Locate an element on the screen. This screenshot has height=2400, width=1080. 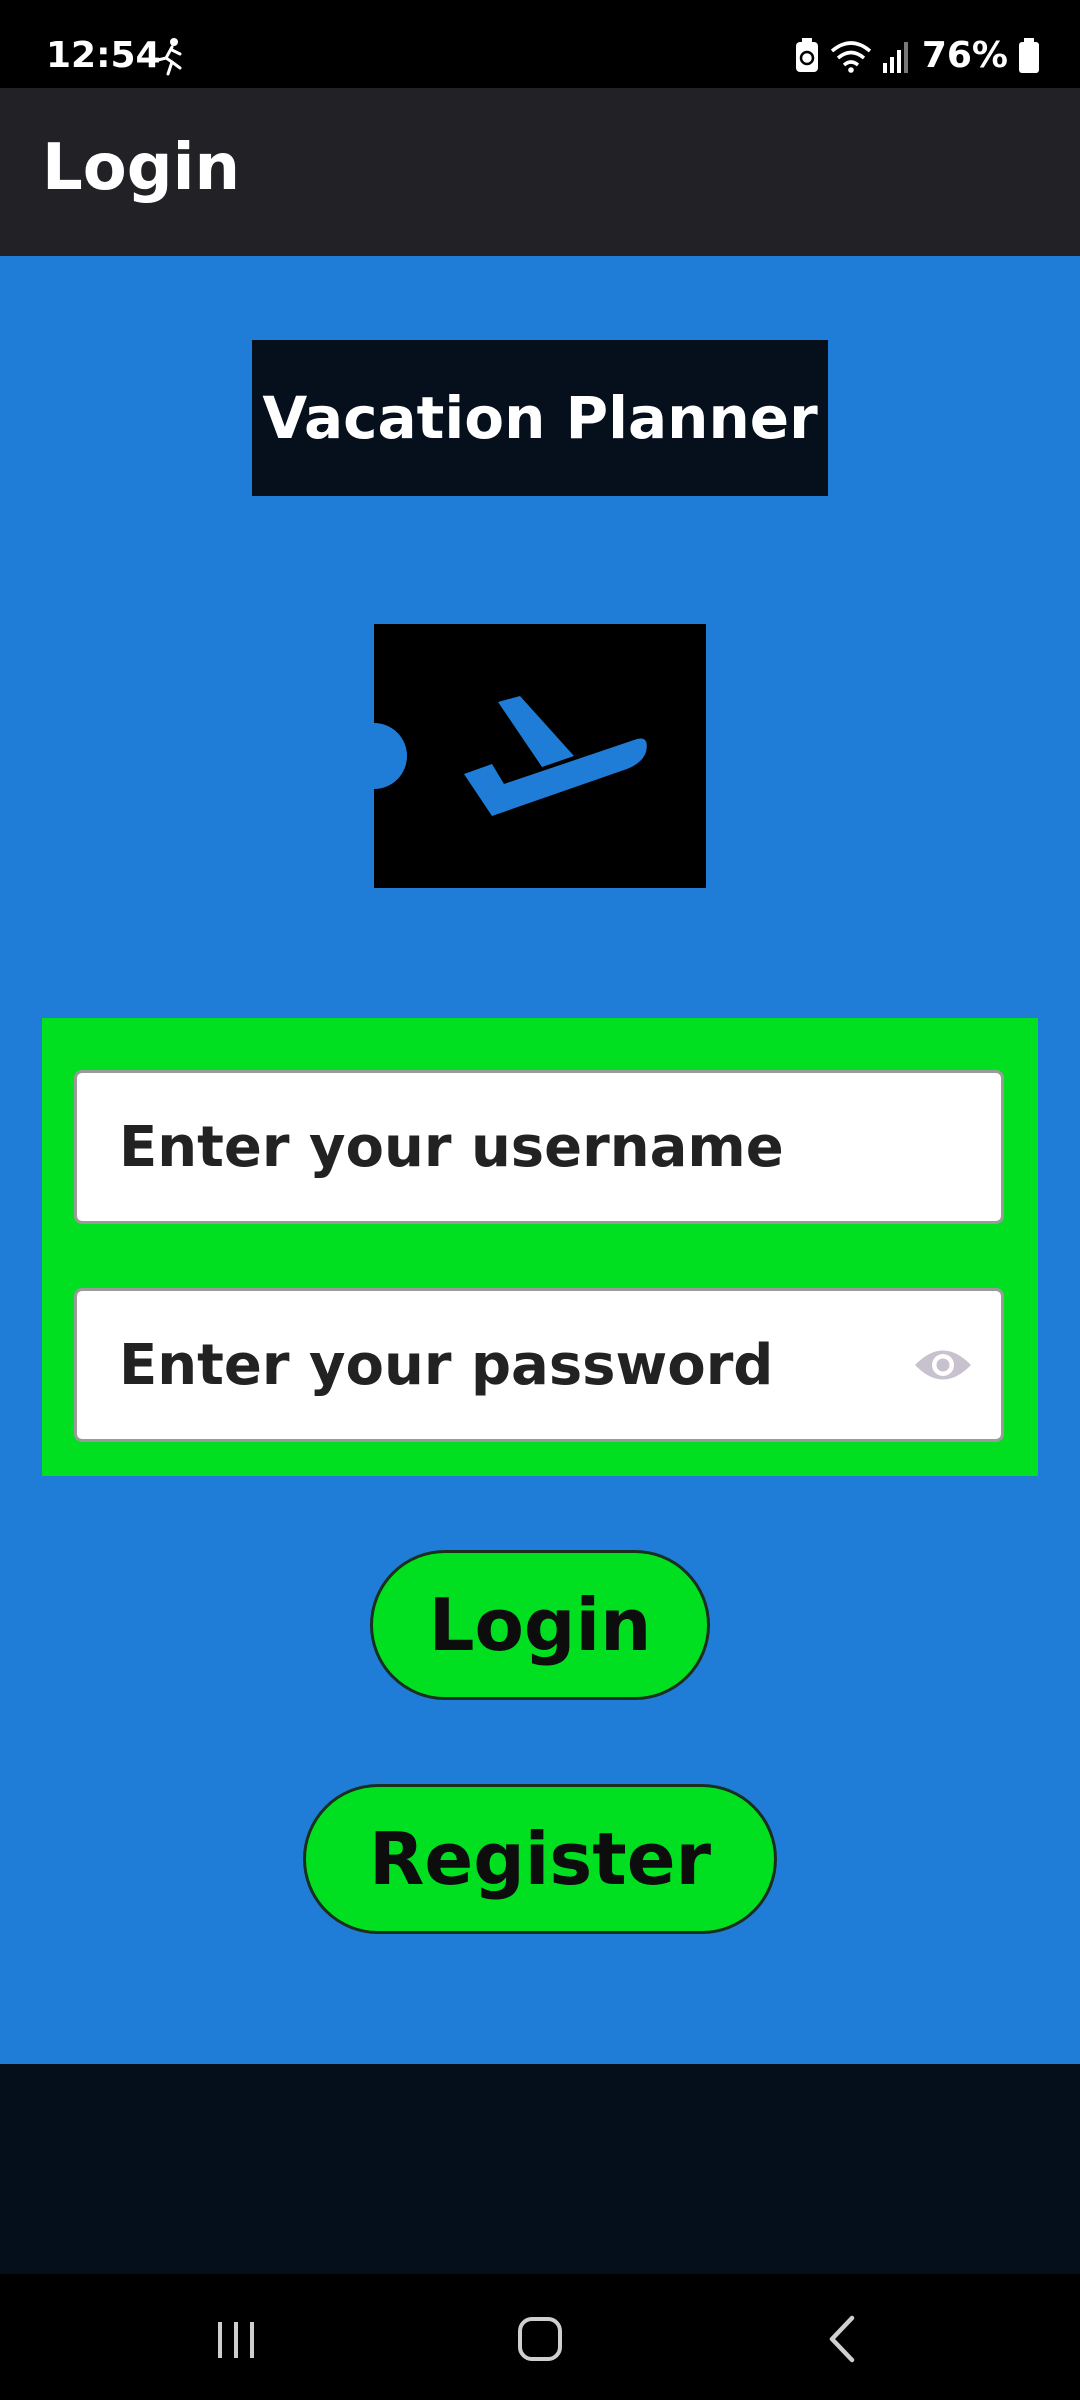
bottom-area is located at coordinates (540, 2169).